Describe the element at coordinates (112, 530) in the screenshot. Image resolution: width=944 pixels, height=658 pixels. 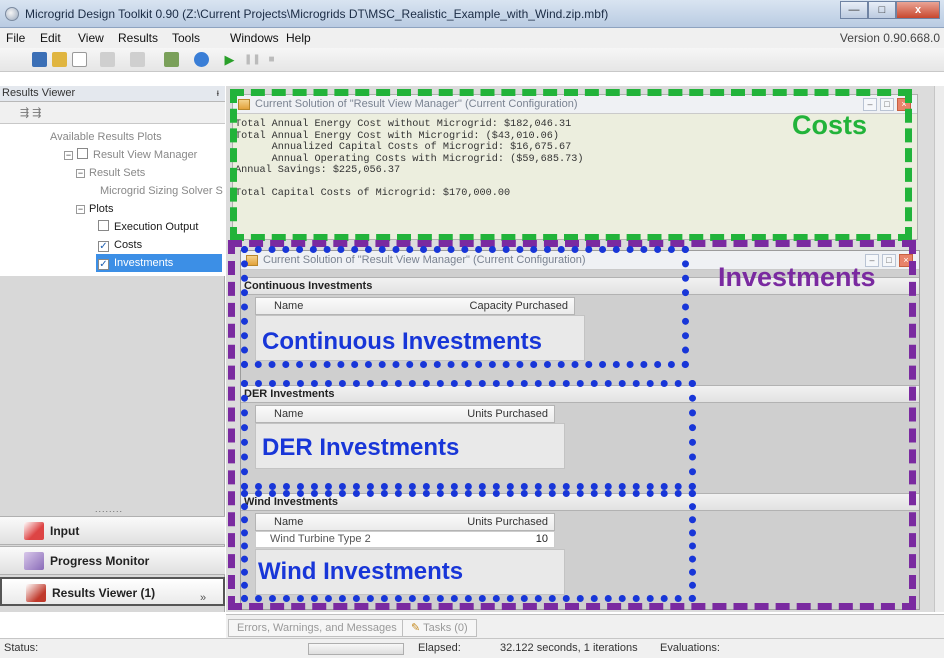
I see `nav-input: Input` at that location.